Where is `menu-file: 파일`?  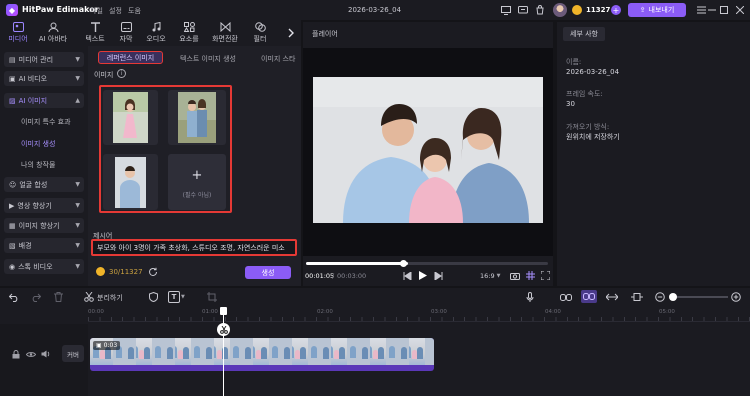 menu-file: 파일 is located at coordinates (96, 11).